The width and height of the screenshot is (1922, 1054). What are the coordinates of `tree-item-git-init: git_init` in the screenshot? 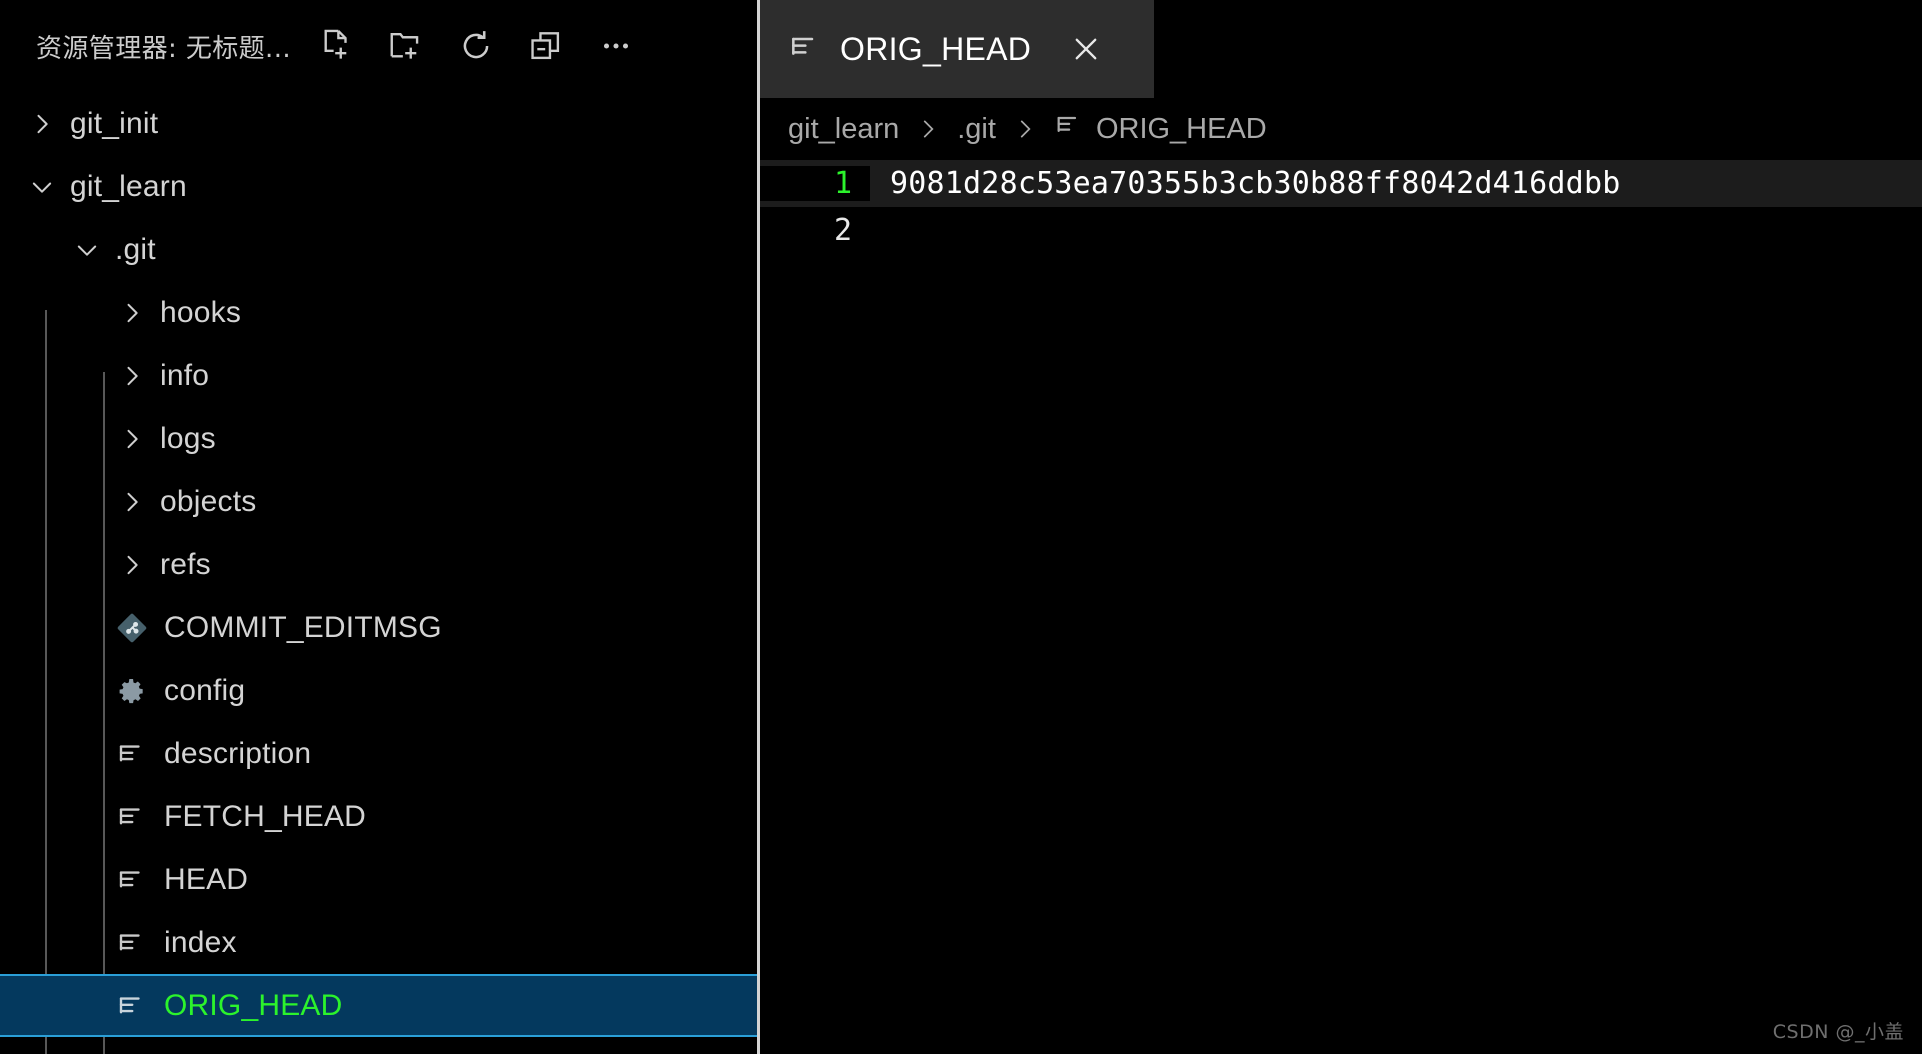 It's located at (378, 123).